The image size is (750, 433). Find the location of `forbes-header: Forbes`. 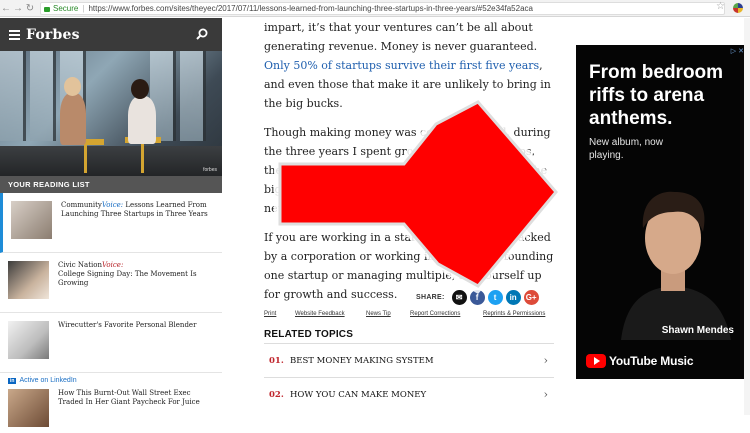

forbes-header: Forbes is located at coordinates (111, 34).